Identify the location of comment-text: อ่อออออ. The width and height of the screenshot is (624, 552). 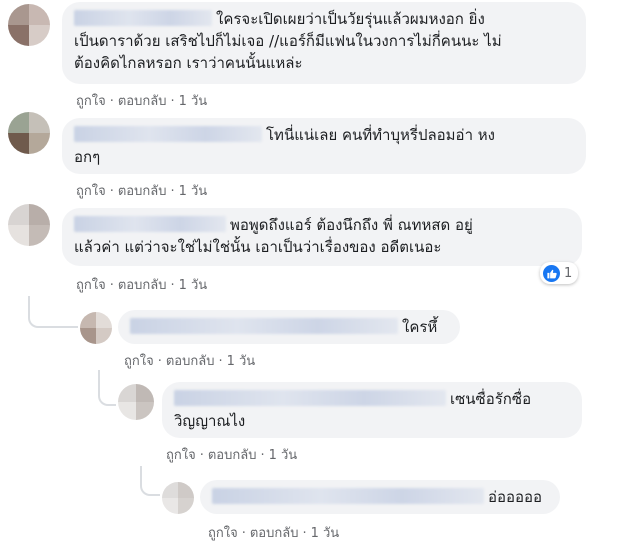
(380, 497).